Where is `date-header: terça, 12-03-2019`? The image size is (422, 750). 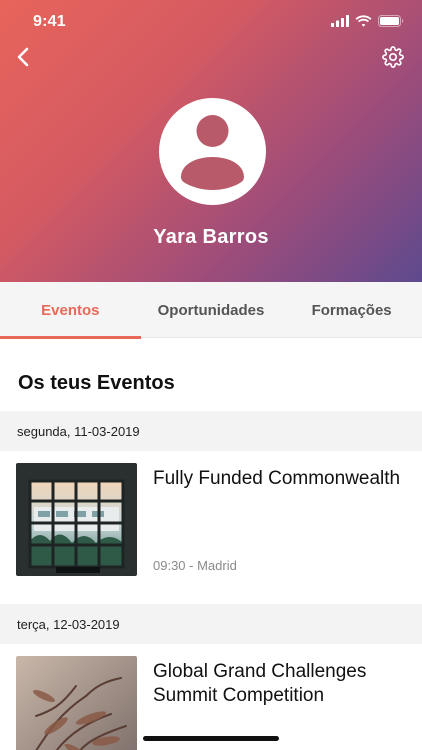
date-header: terça, 12-03-2019 is located at coordinates (211, 624).